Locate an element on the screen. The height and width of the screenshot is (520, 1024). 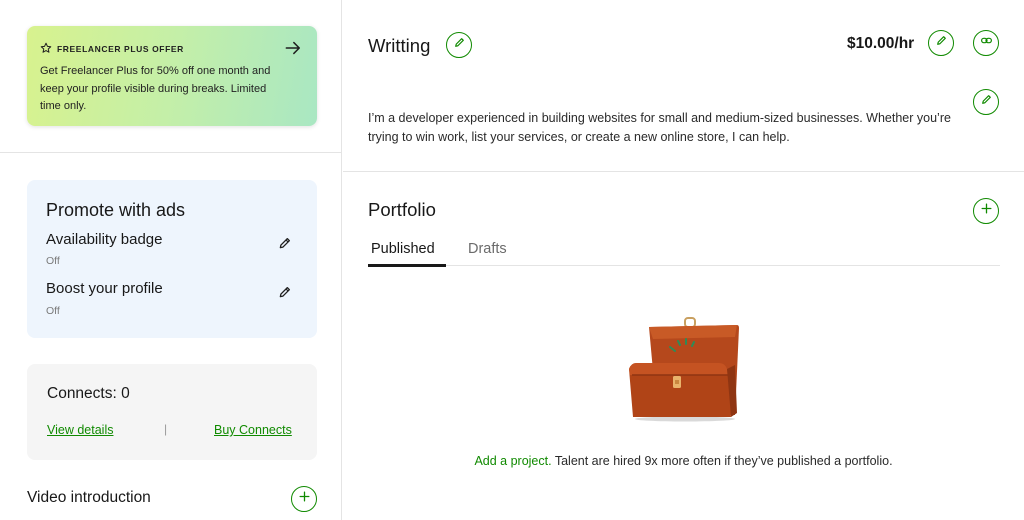
link-icon is located at coordinates (986, 43).